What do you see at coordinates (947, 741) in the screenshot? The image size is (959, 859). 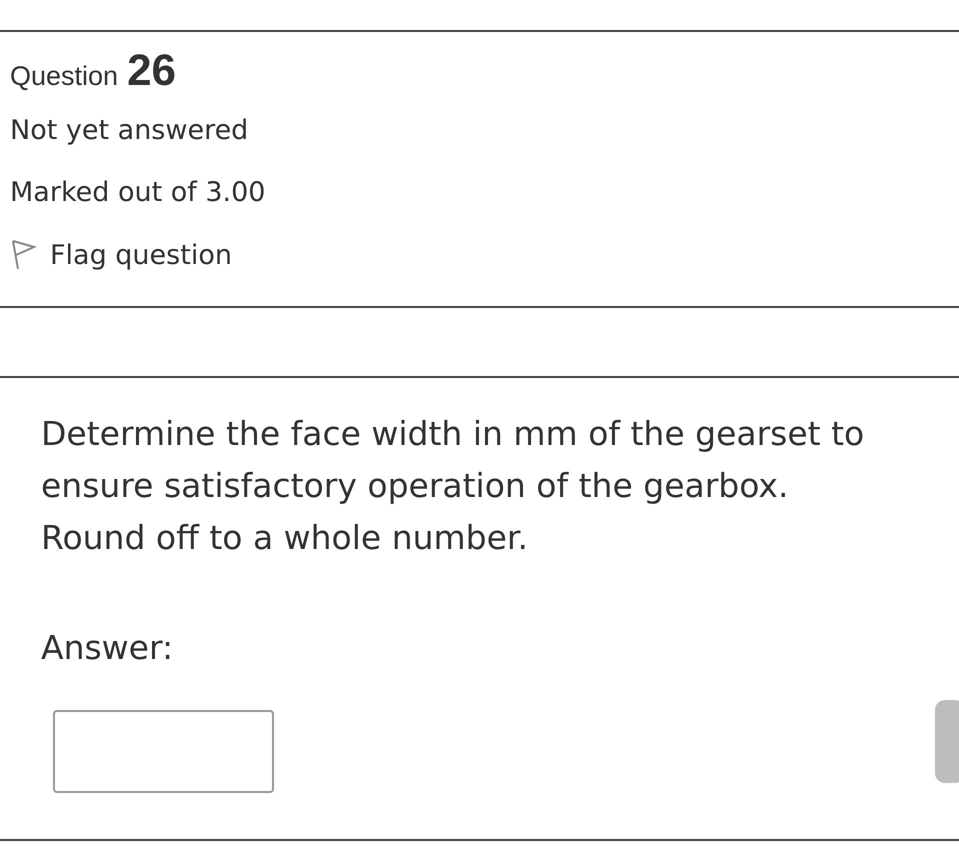 I see `side-handle` at bounding box center [947, 741].